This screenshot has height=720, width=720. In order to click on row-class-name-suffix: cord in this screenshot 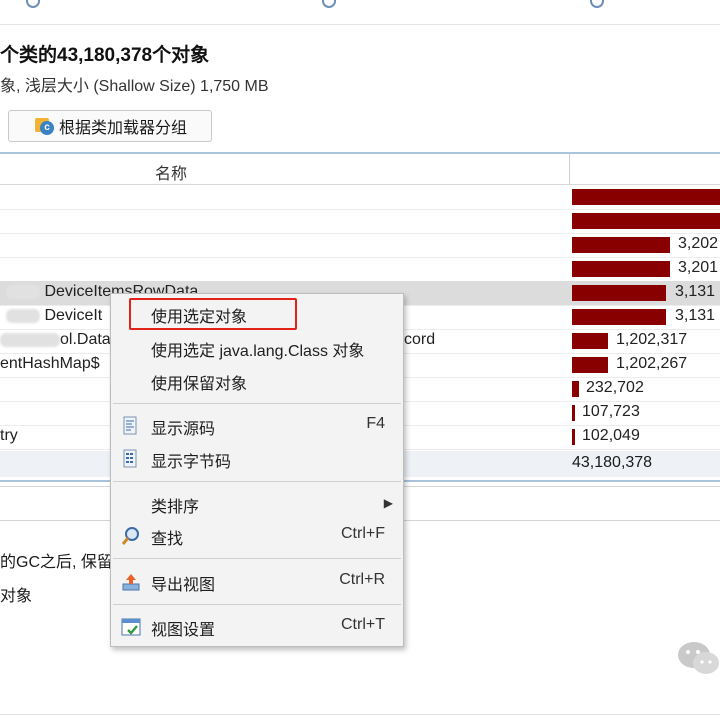, I will do `click(420, 339)`.